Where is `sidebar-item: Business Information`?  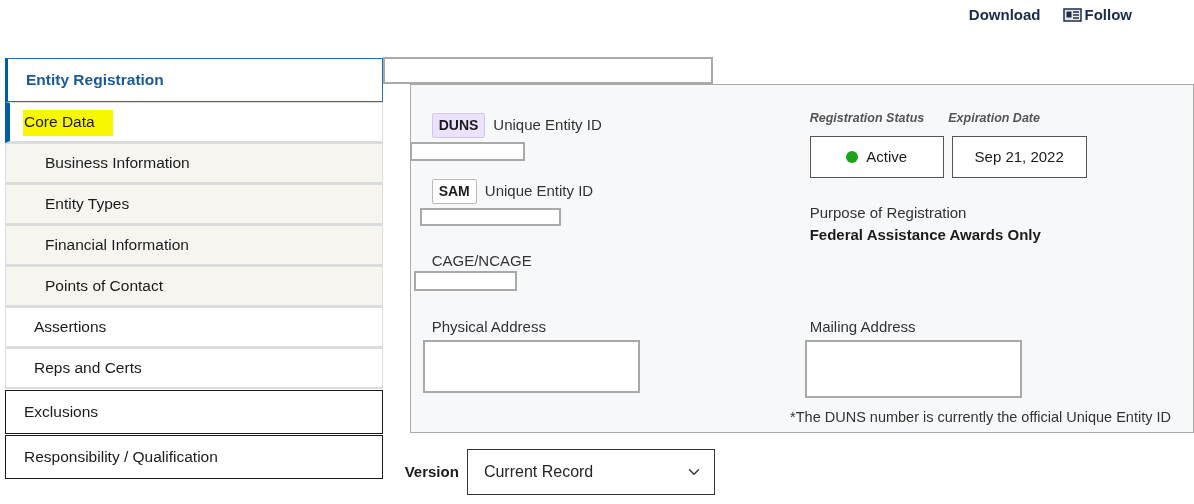
sidebar-item: Business Information is located at coordinates (194, 163).